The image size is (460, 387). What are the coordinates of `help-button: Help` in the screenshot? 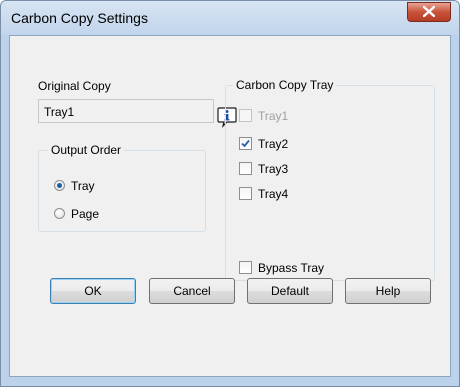 It's located at (388, 291).